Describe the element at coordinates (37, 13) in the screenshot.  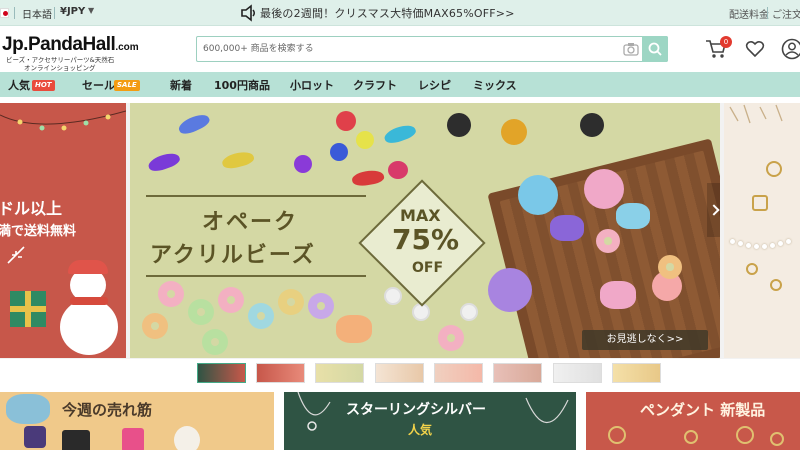
I see `language-selector: 日本語` at that location.